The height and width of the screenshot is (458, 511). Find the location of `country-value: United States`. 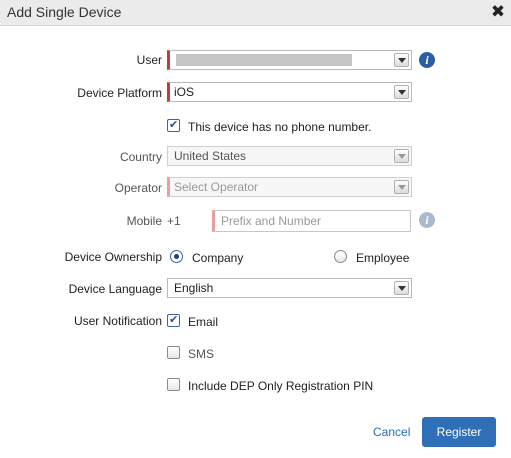

country-value: United States is located at coordinates (210, 156).